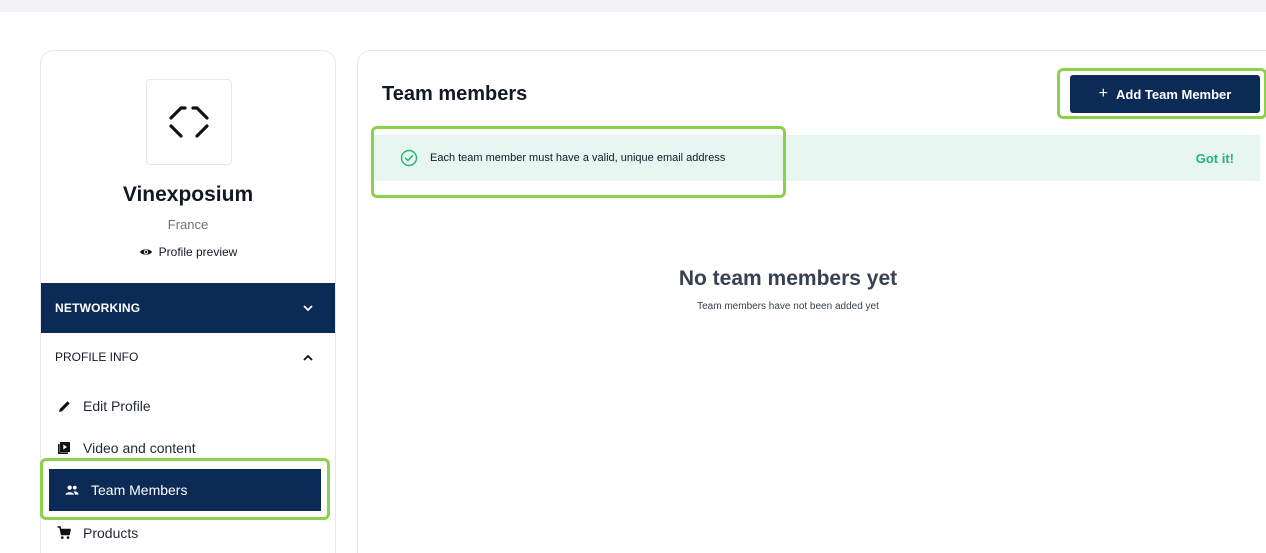  I want to click on nav-section-networking: NETWORKING, so click(188, 308).